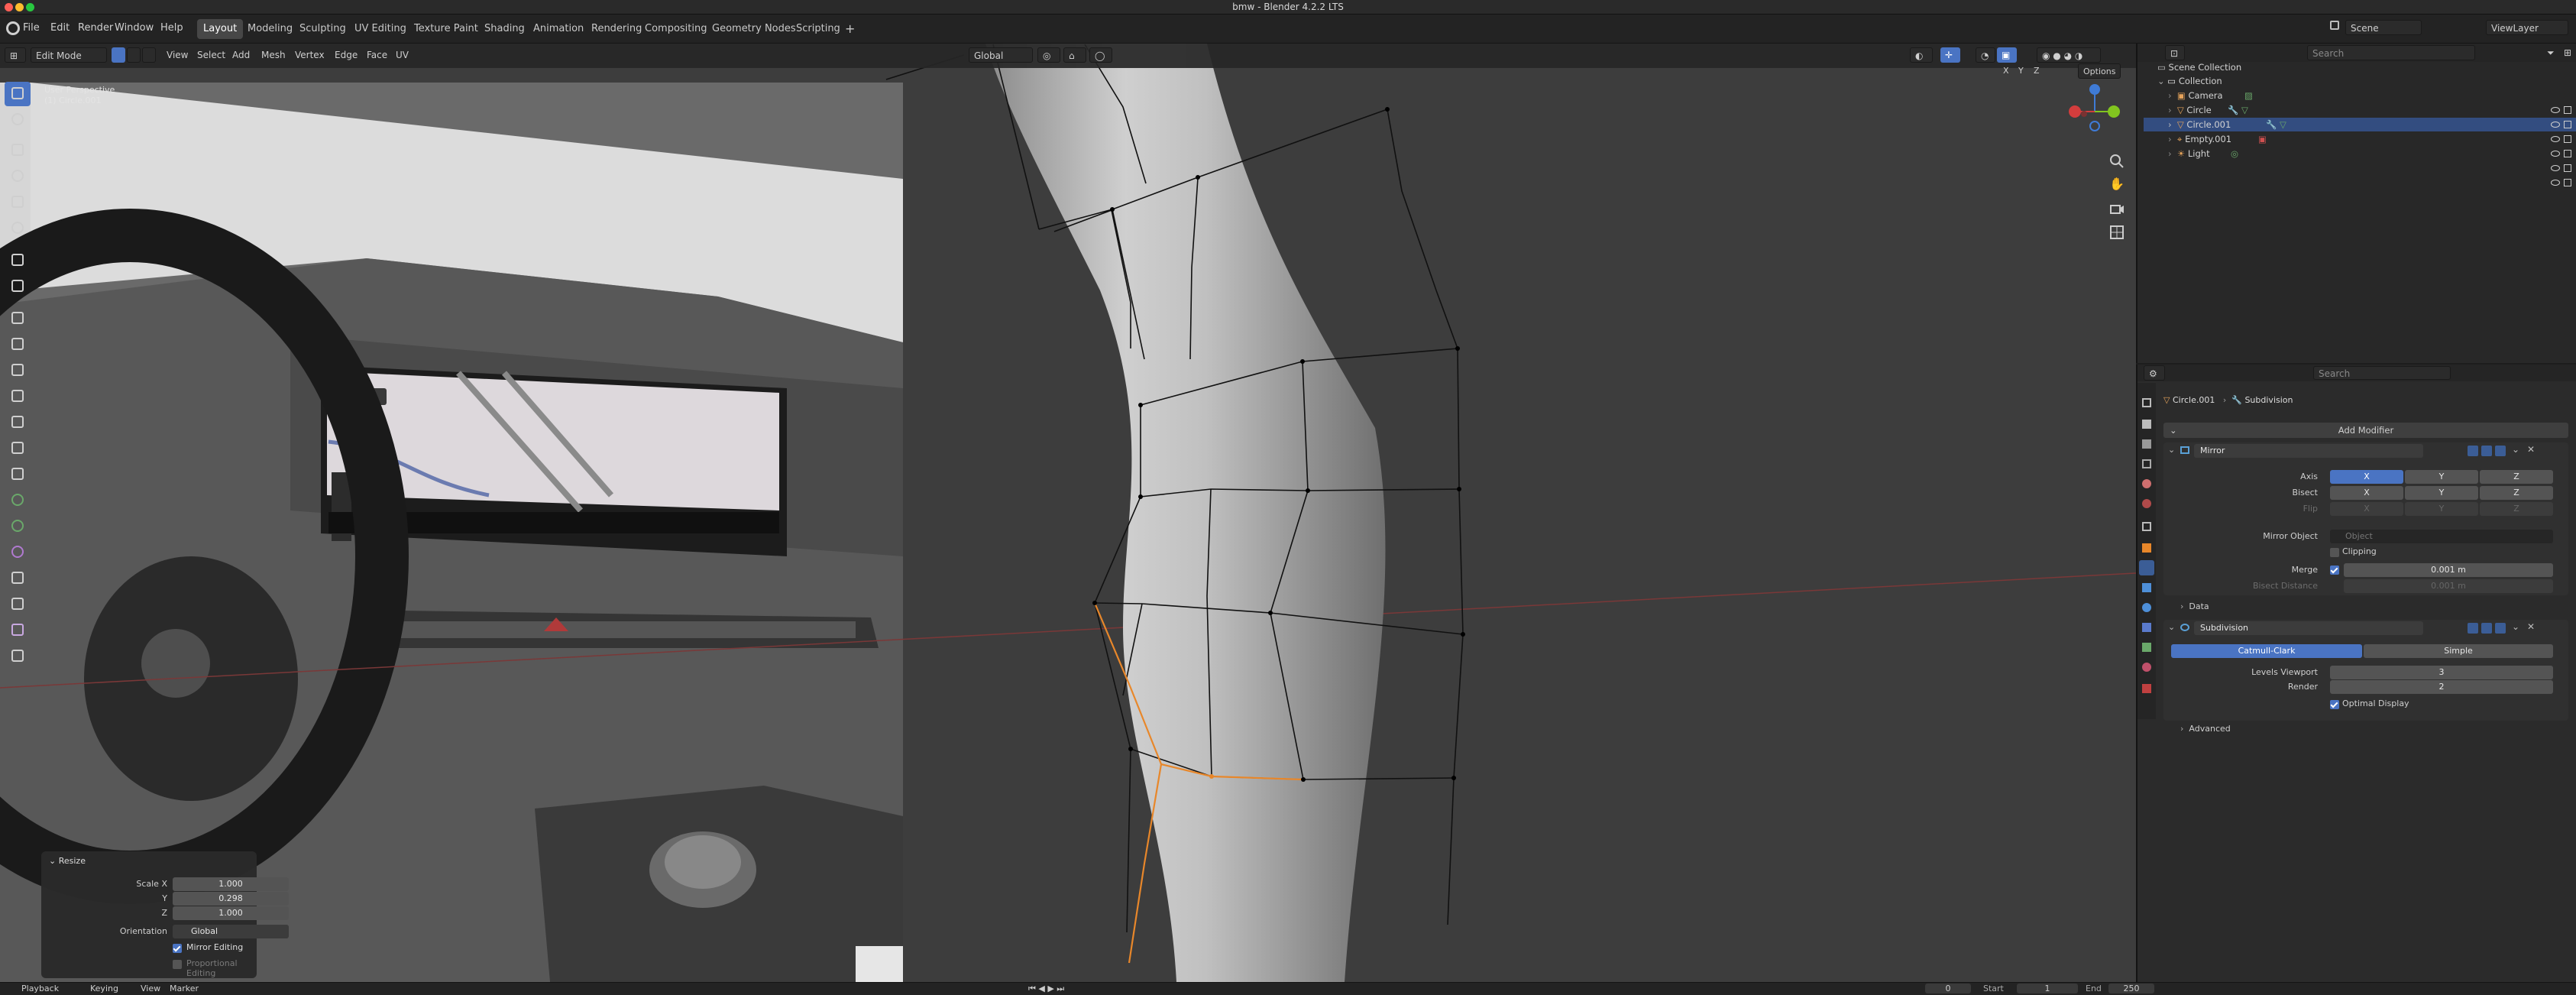  I want to click on current-frame-field: 0, so click(1948, 988).